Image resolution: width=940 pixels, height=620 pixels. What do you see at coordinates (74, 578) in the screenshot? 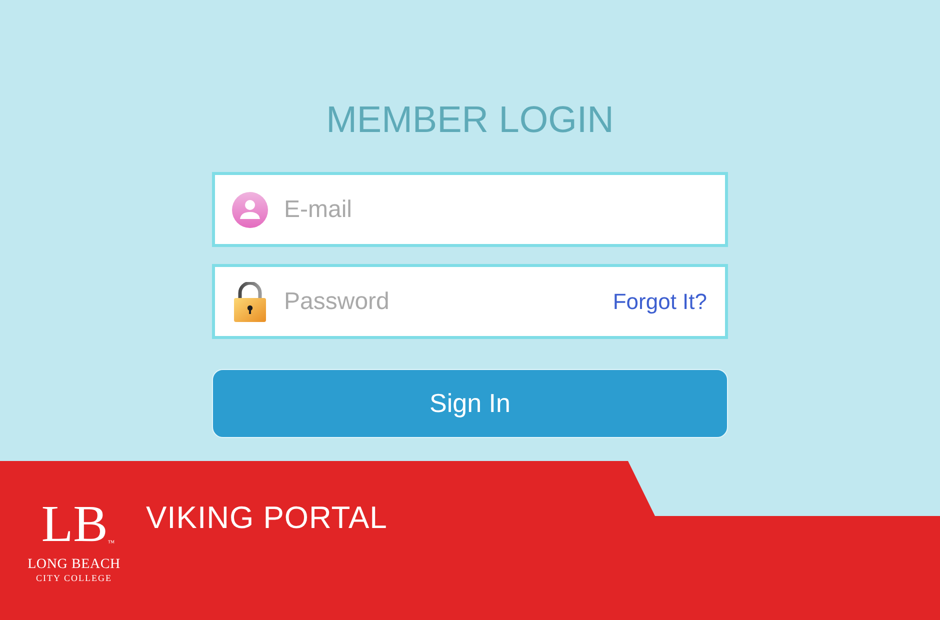
I see `logo-subtitle: CITY COLLEGE` at bounding box center [74, 578].